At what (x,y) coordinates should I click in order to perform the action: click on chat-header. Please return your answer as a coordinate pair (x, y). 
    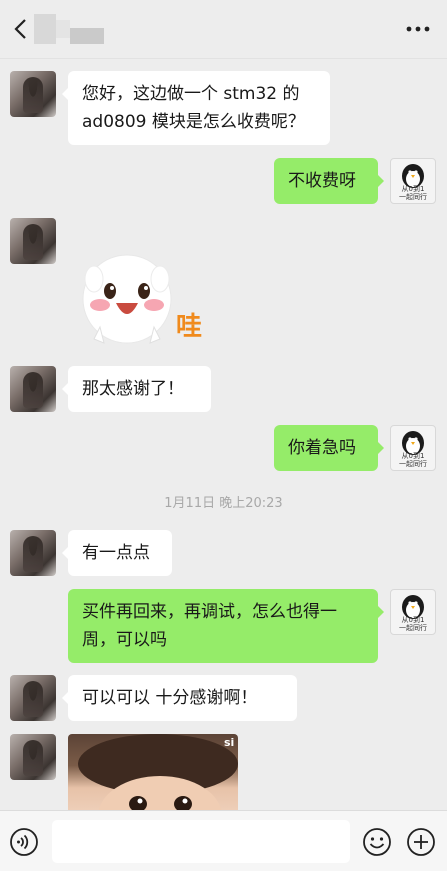
    Looking at the image, I should click on (223, 29).